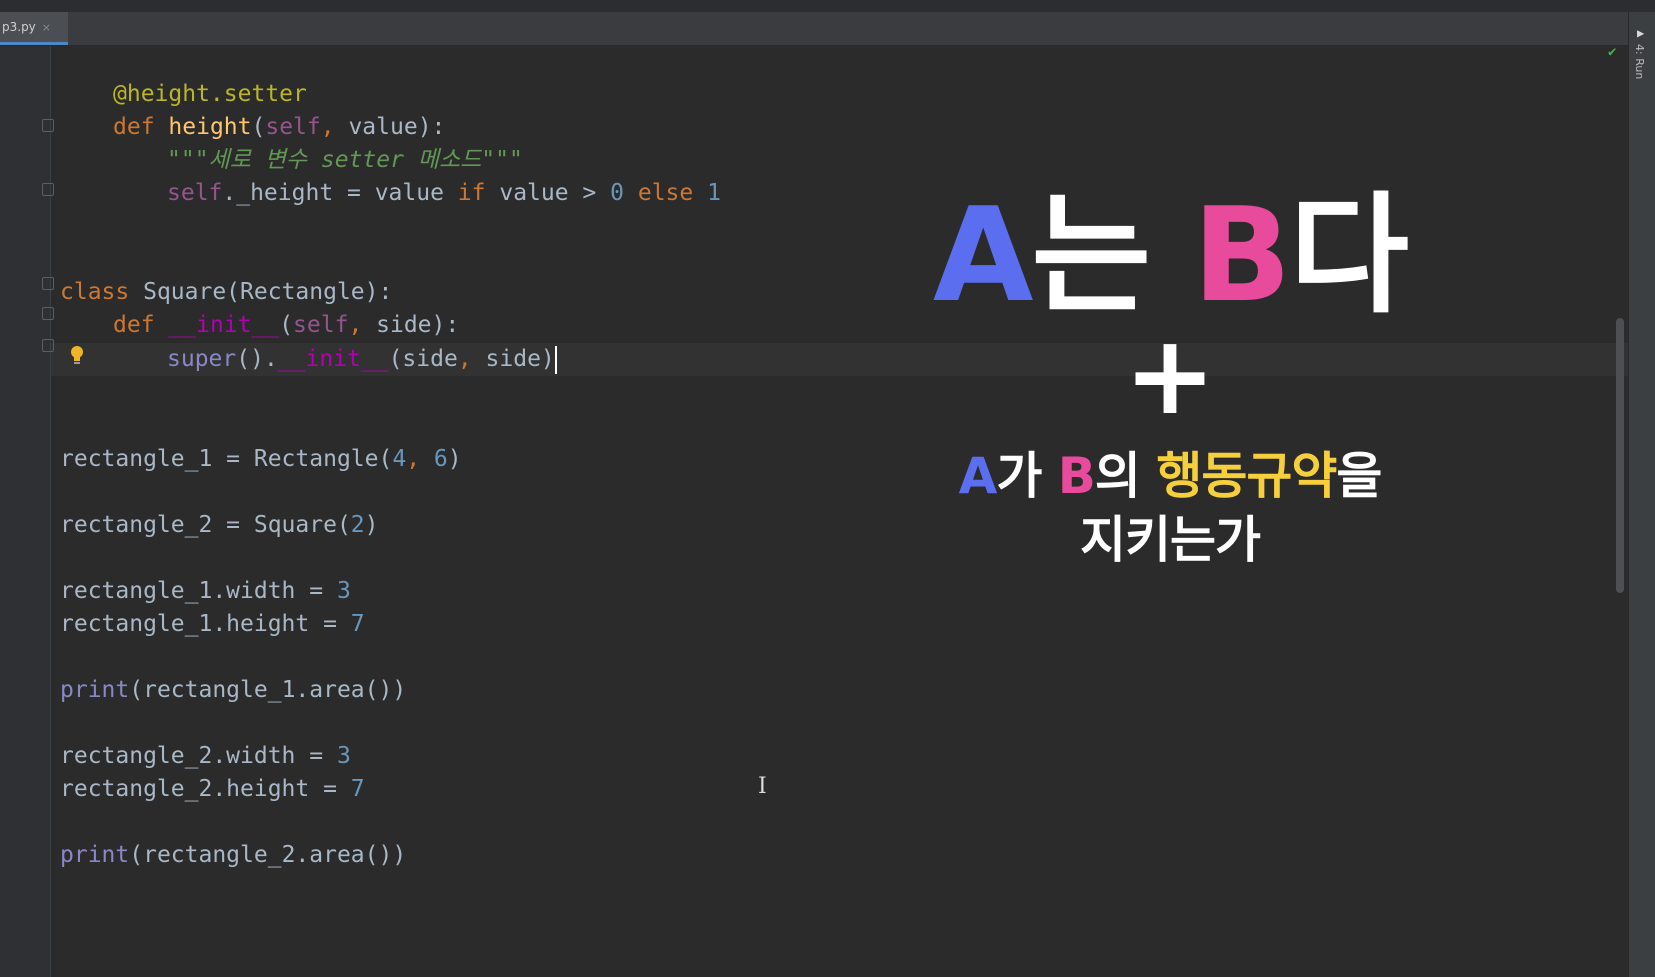 The image size is (1655, 977). What do you see at coordinates (19, 27) in the screenshot?
I see `file-tab-label: p3.py` at bounding box center [19, 27].